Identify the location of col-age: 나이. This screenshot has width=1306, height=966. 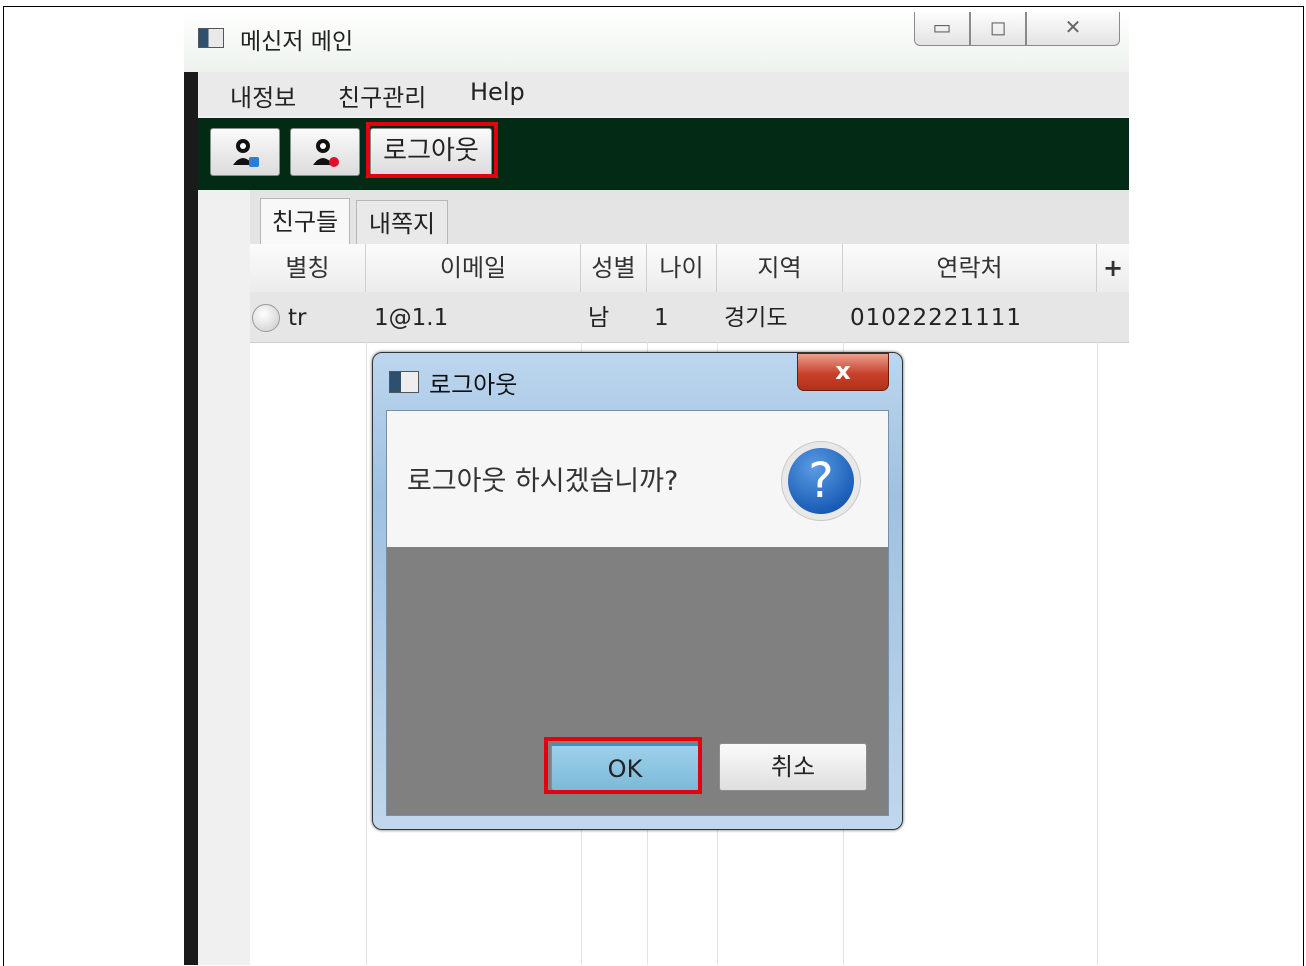
(682, 268).